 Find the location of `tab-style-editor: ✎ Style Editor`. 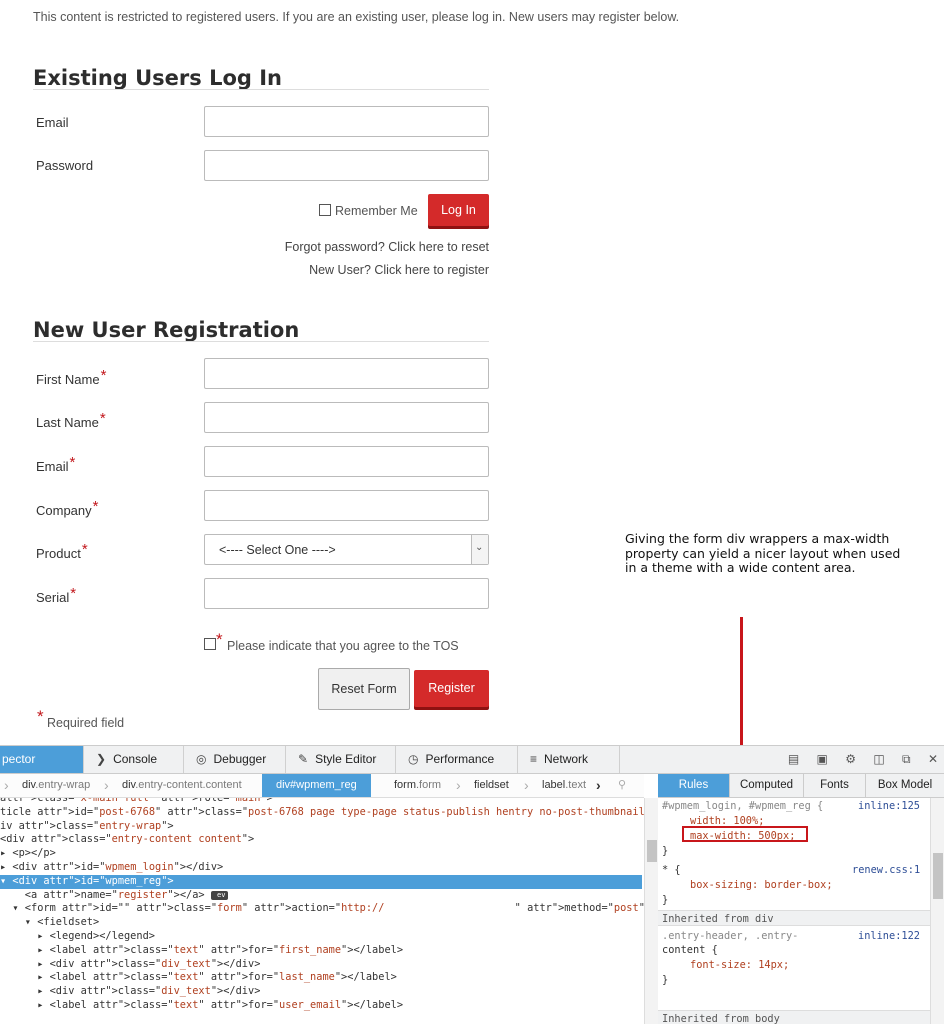

tab-style-editor: ✎ Style Editor is located at coordinates (341, 759).